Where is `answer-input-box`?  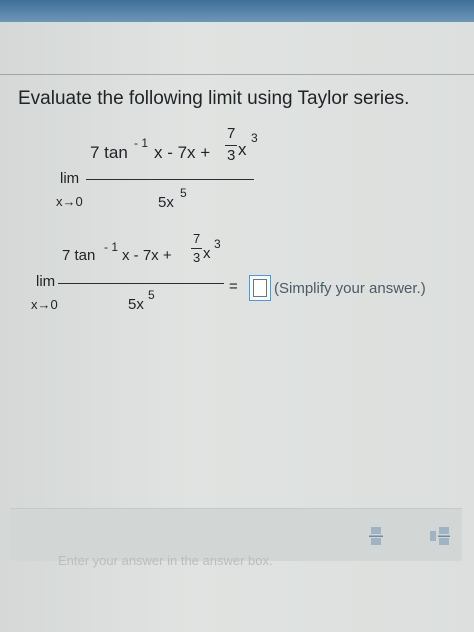 answer-input-box is located at coordinates (260, 288).